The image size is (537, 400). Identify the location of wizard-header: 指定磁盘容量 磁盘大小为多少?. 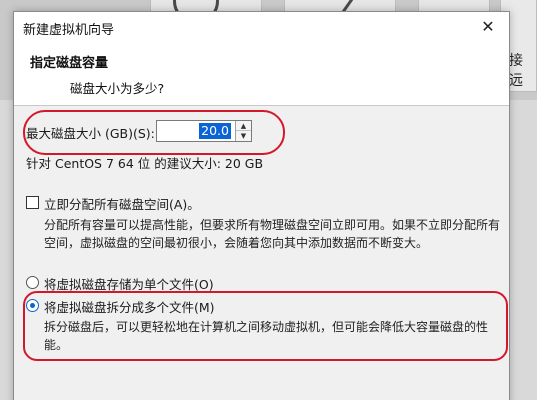
(261, 74).